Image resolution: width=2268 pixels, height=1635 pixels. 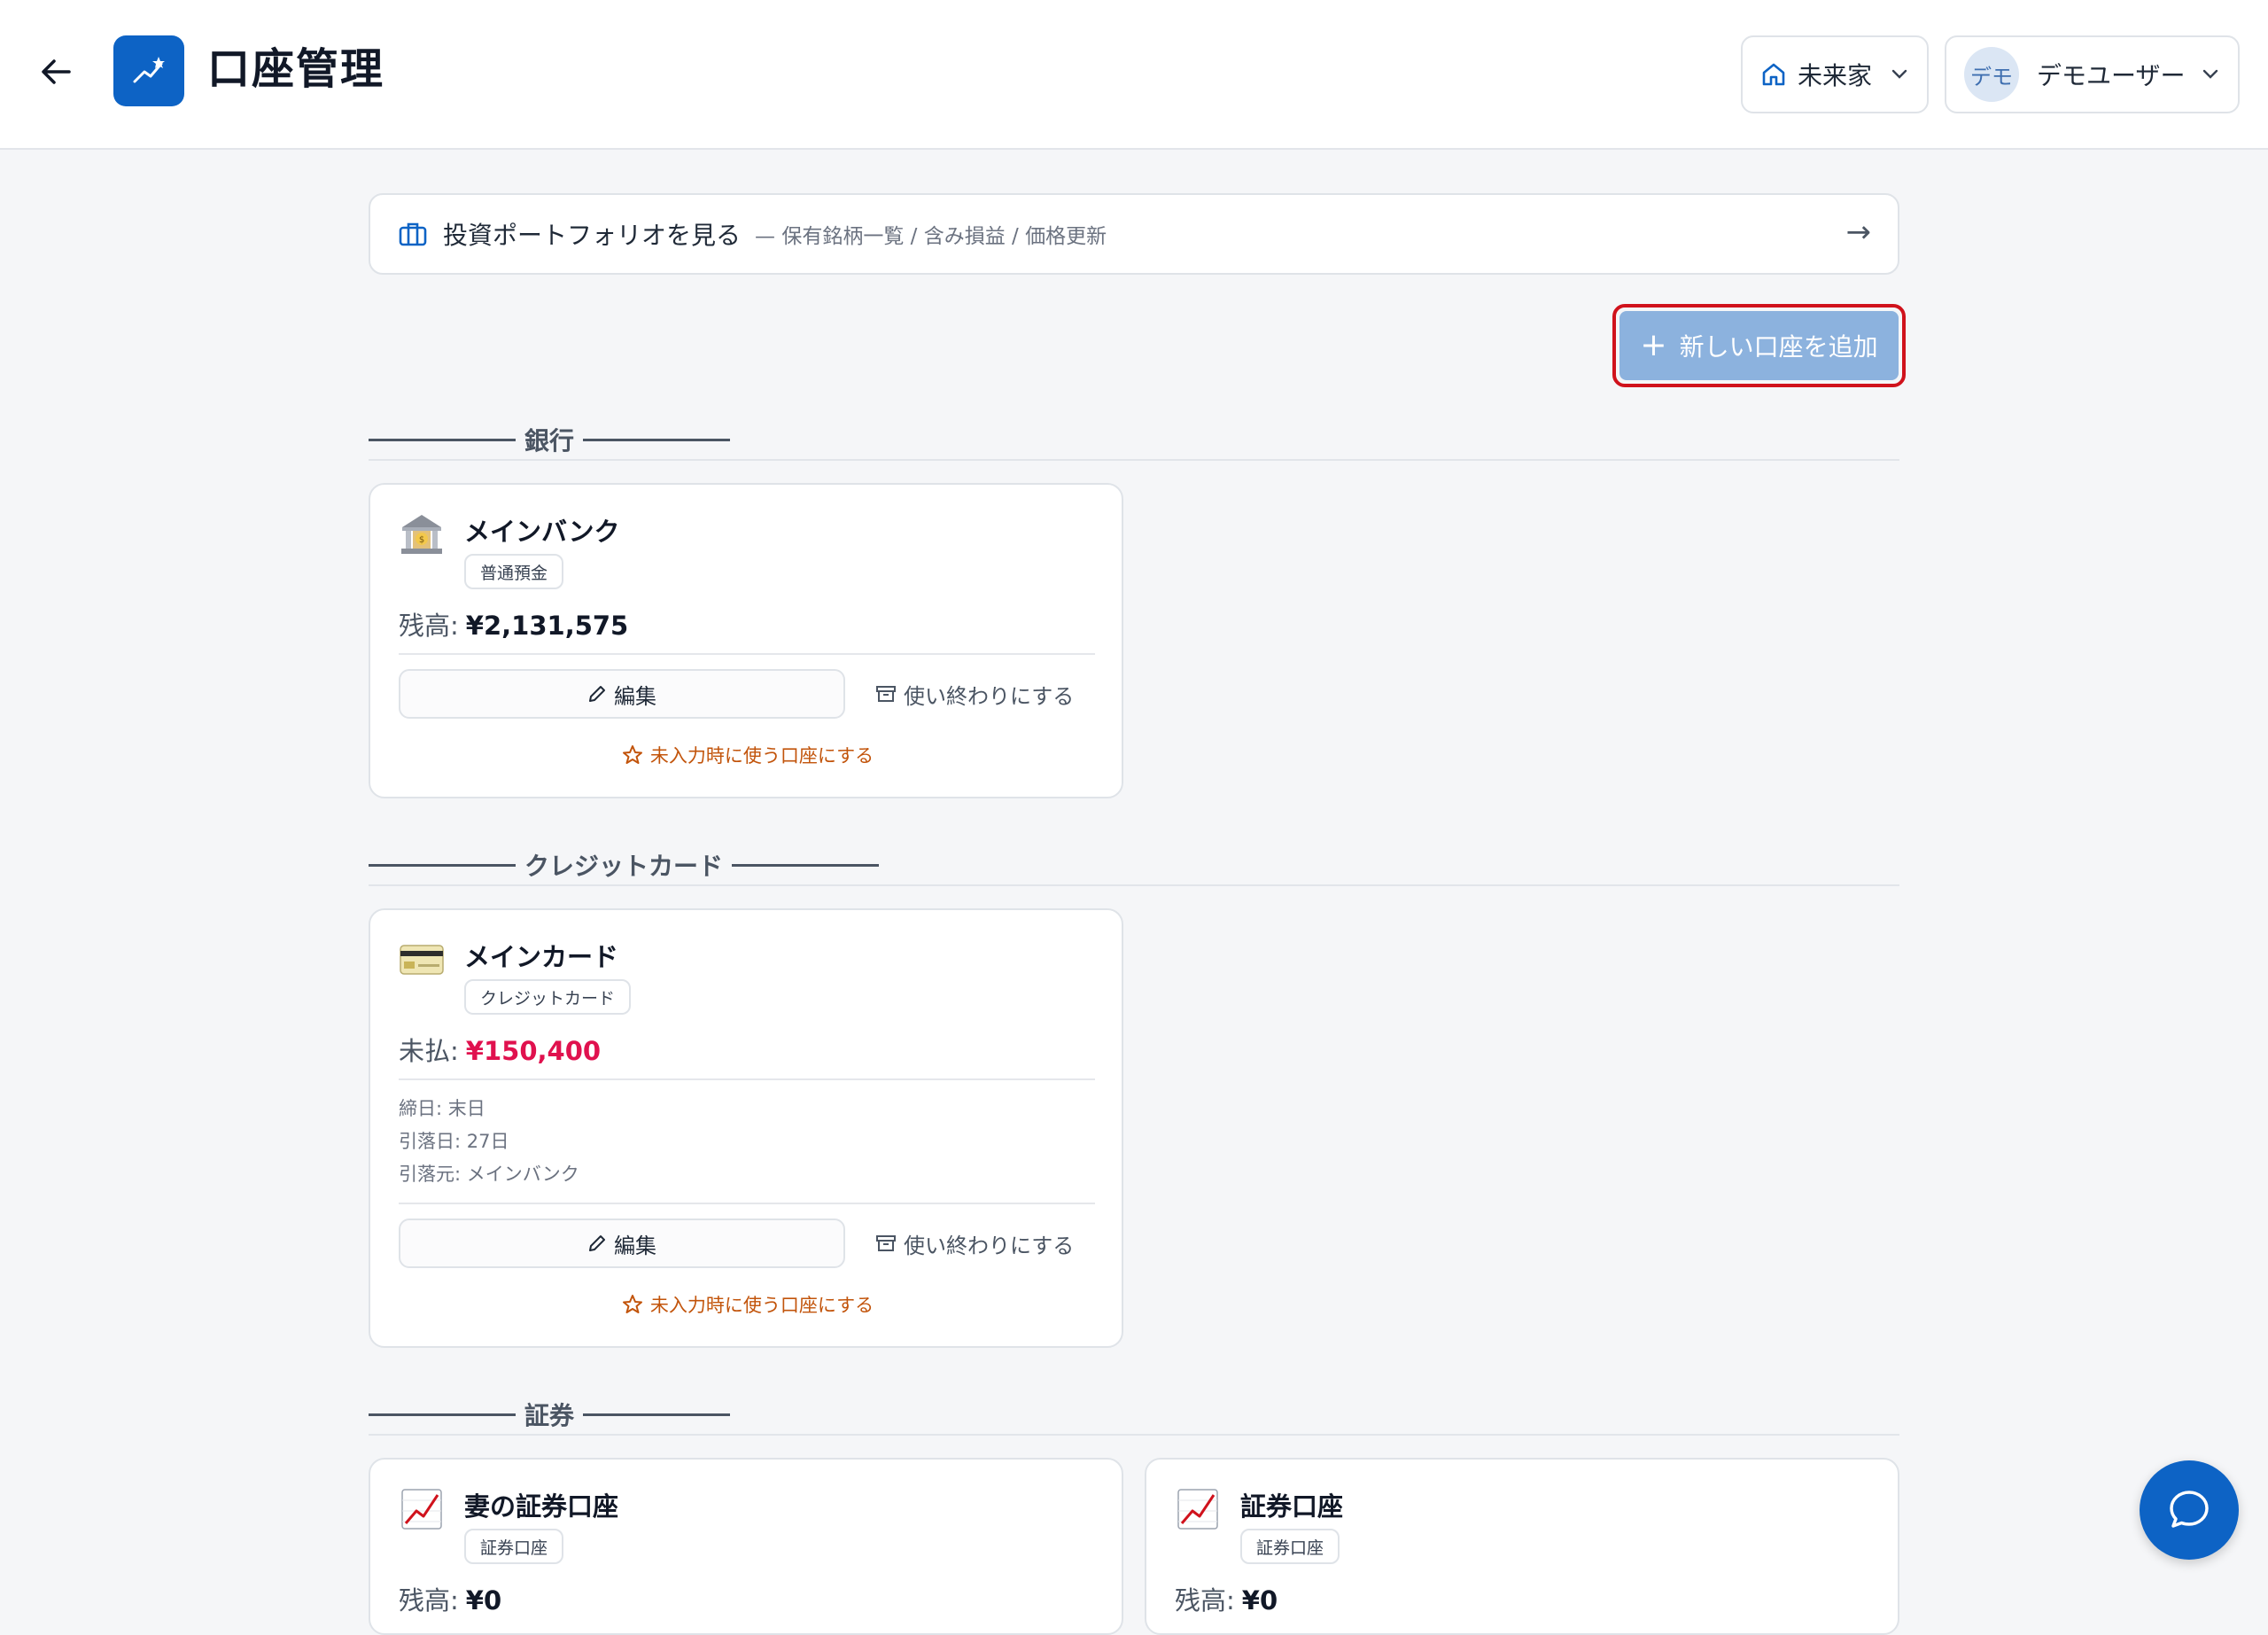 I want to click on home-icon, so click(x=1773, y=74).